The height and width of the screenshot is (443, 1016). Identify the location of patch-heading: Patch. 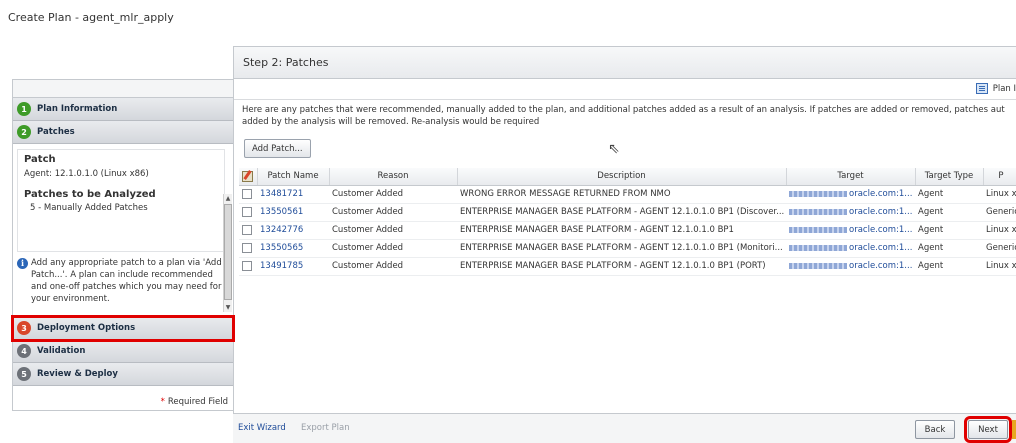
(40, 159).